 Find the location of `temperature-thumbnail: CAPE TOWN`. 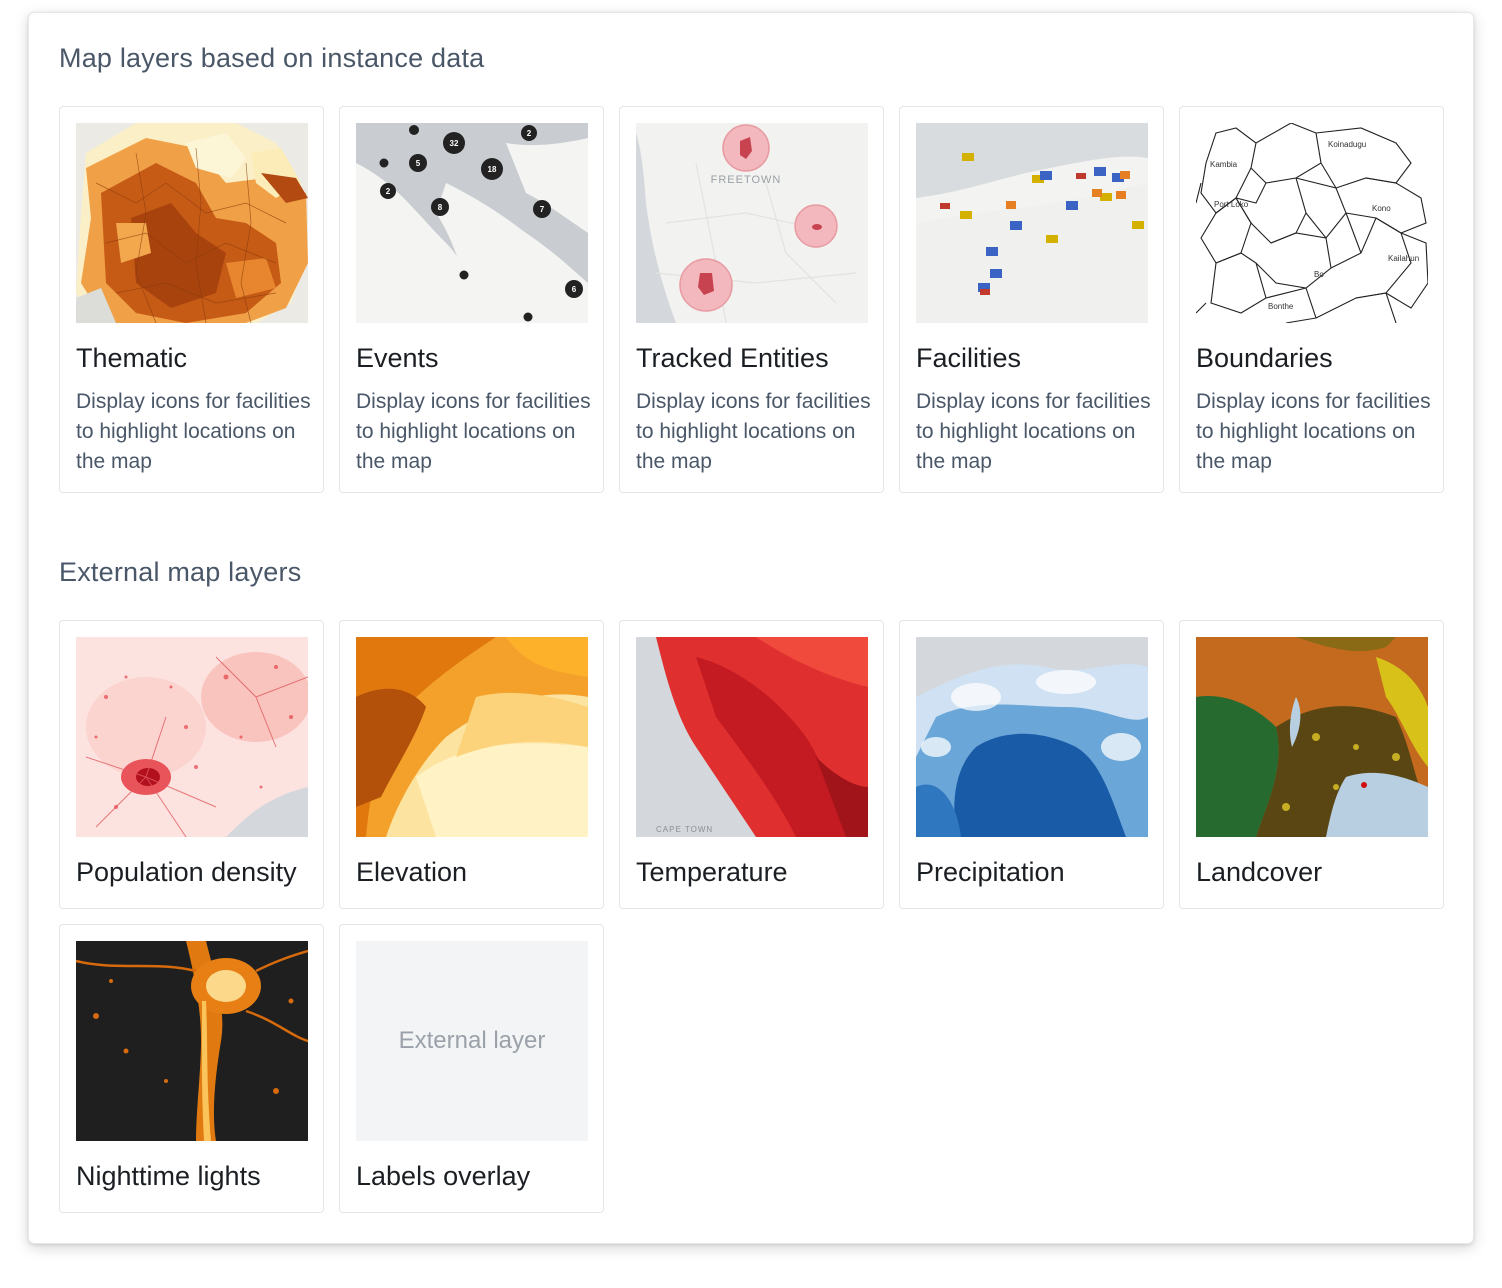

temperature-thumbnail: CAPE TOWN is located at coordinates (752, 737).